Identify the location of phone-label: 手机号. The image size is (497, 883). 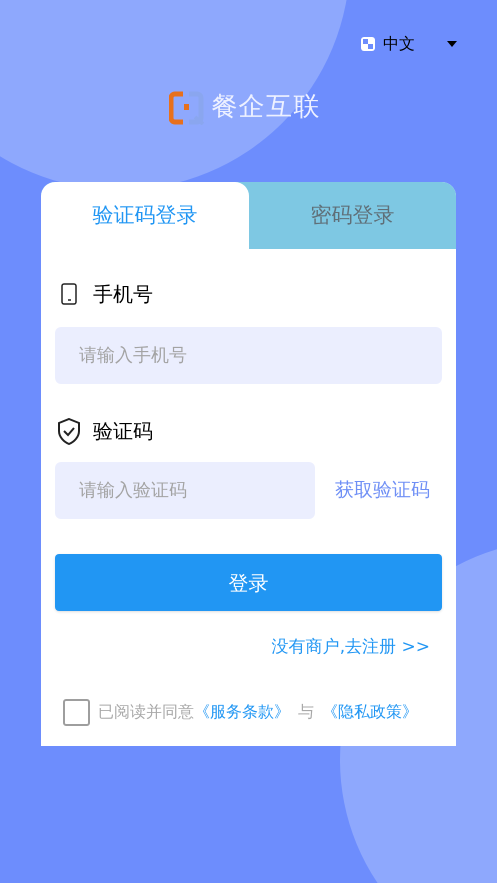
(123, 294).